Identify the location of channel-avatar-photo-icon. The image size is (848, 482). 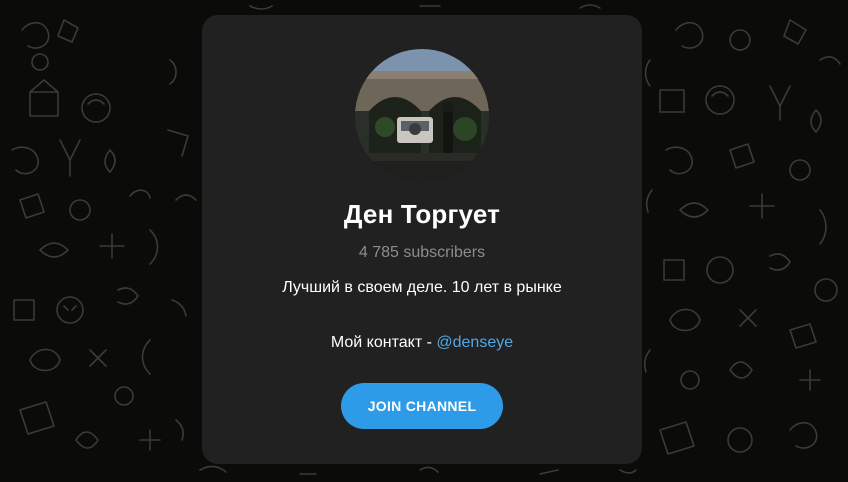
(422, 116).